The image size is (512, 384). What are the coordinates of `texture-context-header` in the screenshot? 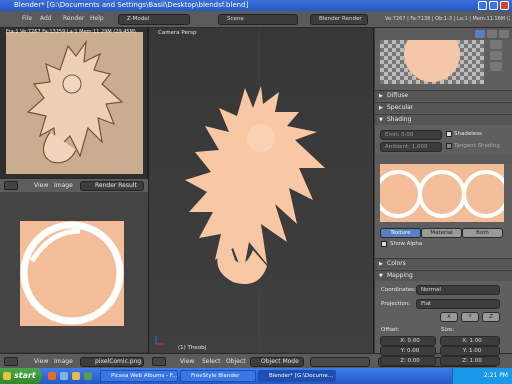 It's located at (443, 159).